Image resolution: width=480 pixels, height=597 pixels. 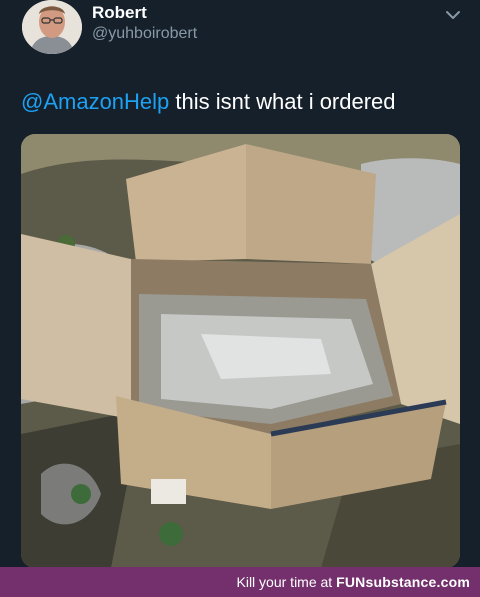 What do you see at coordinates (403, 582) in the screenshot?
I see `footer-brand: FUNsubstance.com` at bounding box center [403, 582].